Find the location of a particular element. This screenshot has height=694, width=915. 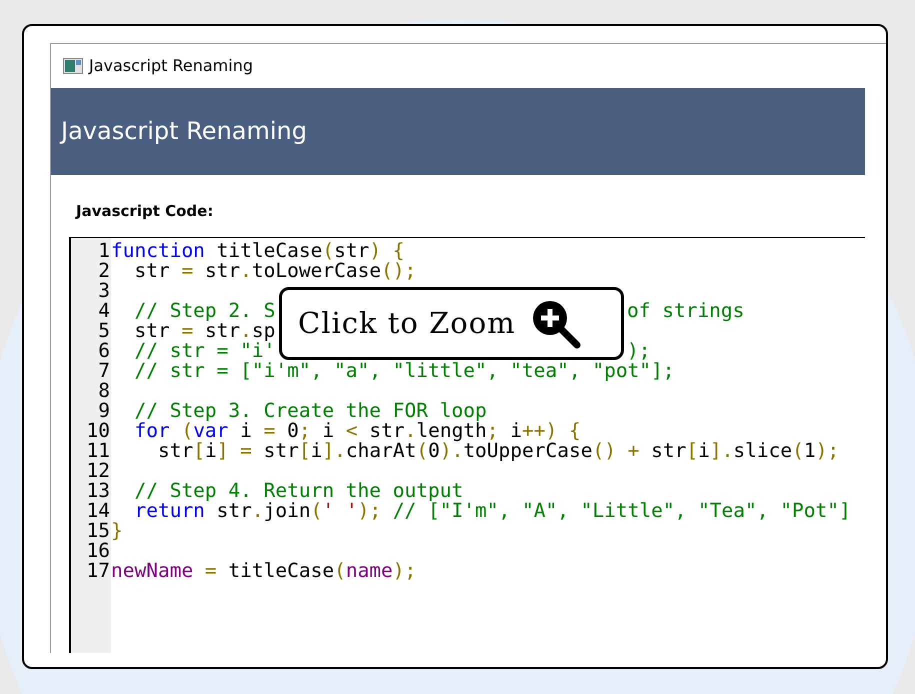

zoom-button: Click to Zoom is located at coordinates (451, 323).